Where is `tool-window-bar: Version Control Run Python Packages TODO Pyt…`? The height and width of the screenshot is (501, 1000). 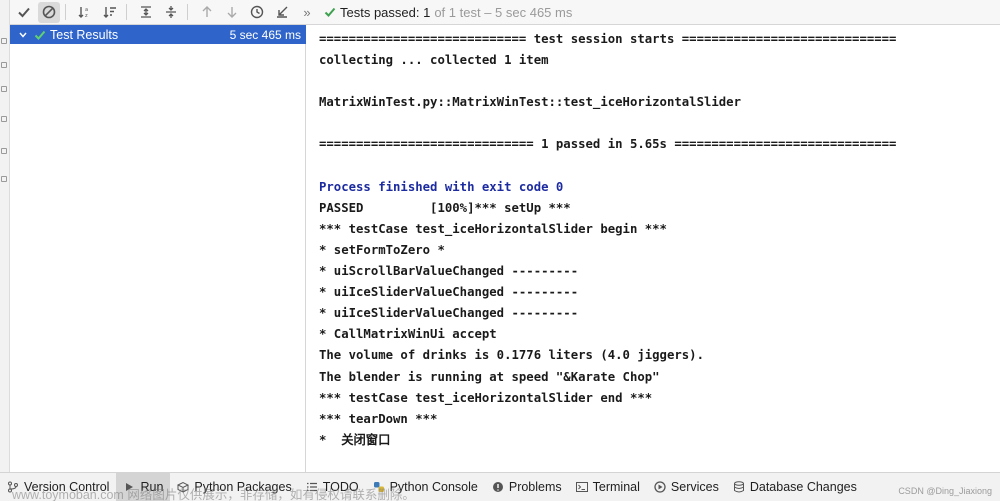
tool-window-bar: Version Control Run Python Packages TODO Pyt… is located at coordinates (500, 486).